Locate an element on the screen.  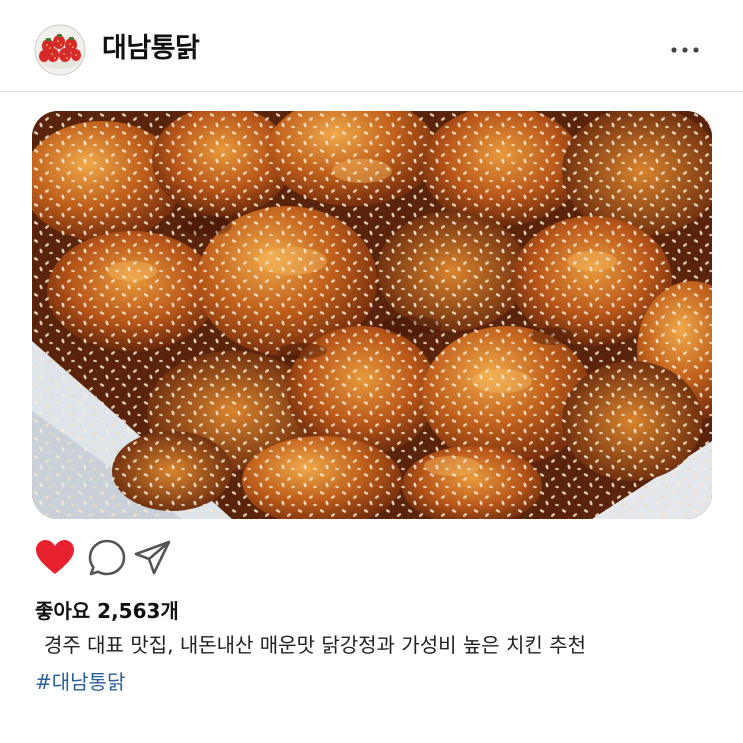
likes-count: 좋아요 2,563개 is located at coordinates (107, 611).